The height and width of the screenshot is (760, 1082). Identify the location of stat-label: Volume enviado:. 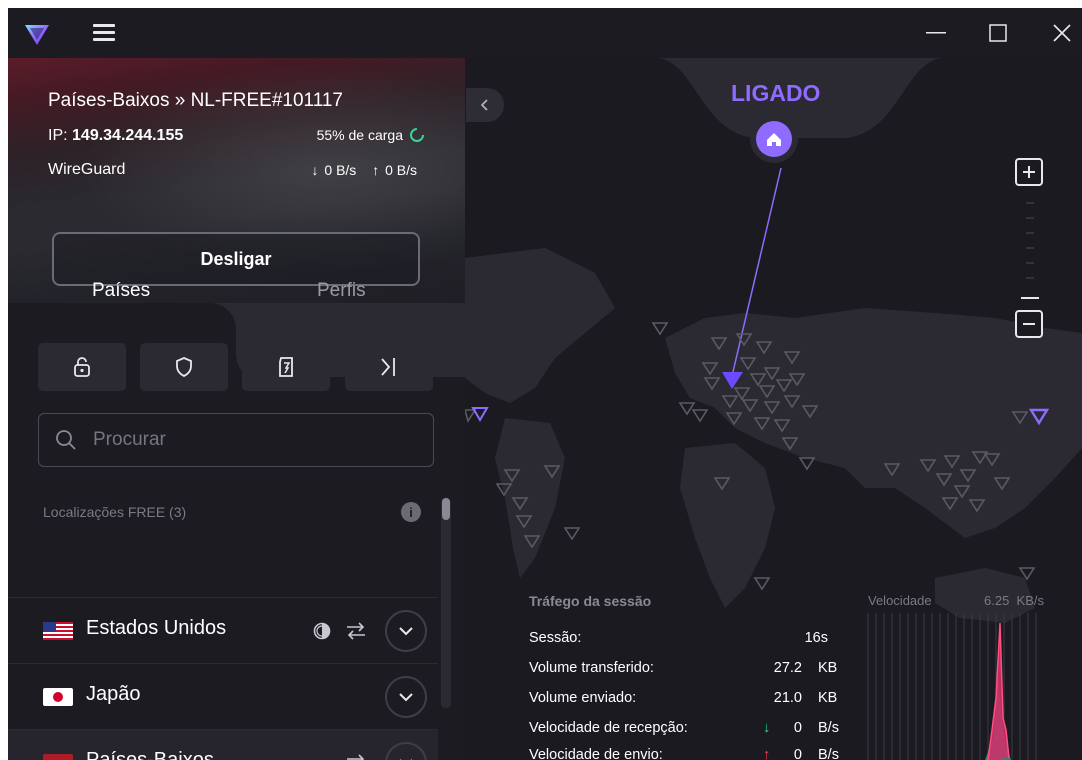
(583, 698).